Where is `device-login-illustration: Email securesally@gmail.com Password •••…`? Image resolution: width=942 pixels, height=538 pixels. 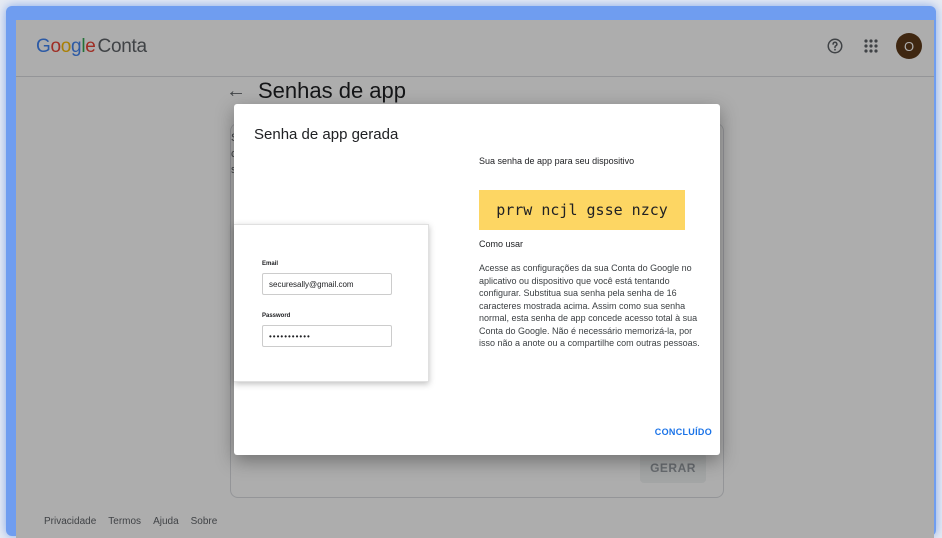
device-login-illustration: Email securesally@gmail.com Password •••… is located at coordinates (331, 303).